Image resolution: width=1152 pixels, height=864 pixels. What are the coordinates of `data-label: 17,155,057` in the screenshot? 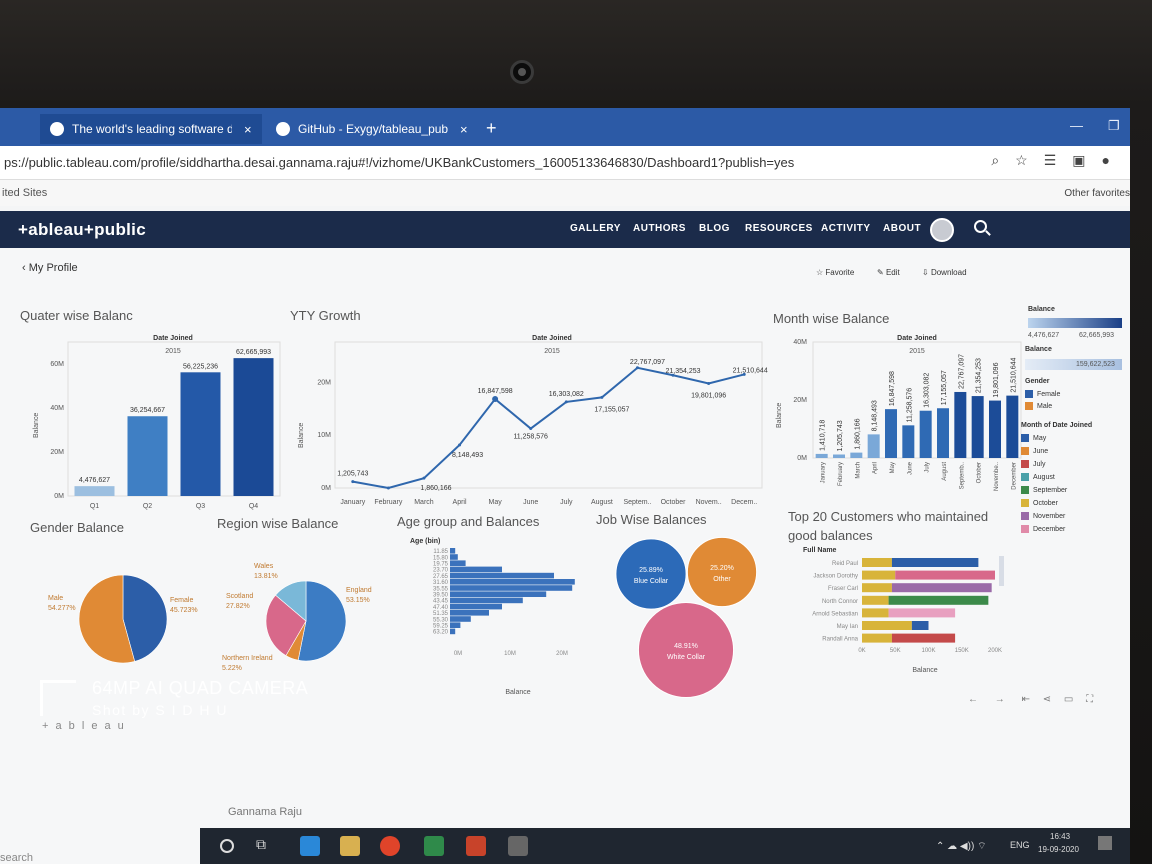 It's located at (611, 409).